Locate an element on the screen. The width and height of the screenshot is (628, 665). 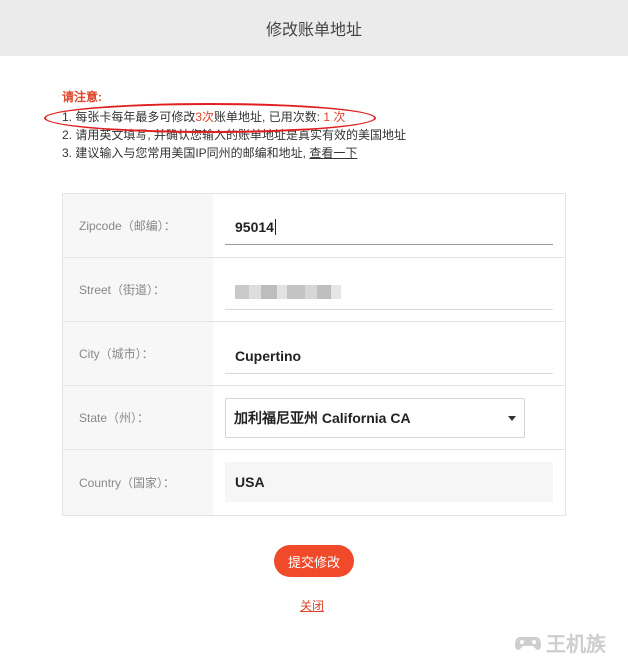
zipcode-cell: 95014 is located at coordinates (389, 225).